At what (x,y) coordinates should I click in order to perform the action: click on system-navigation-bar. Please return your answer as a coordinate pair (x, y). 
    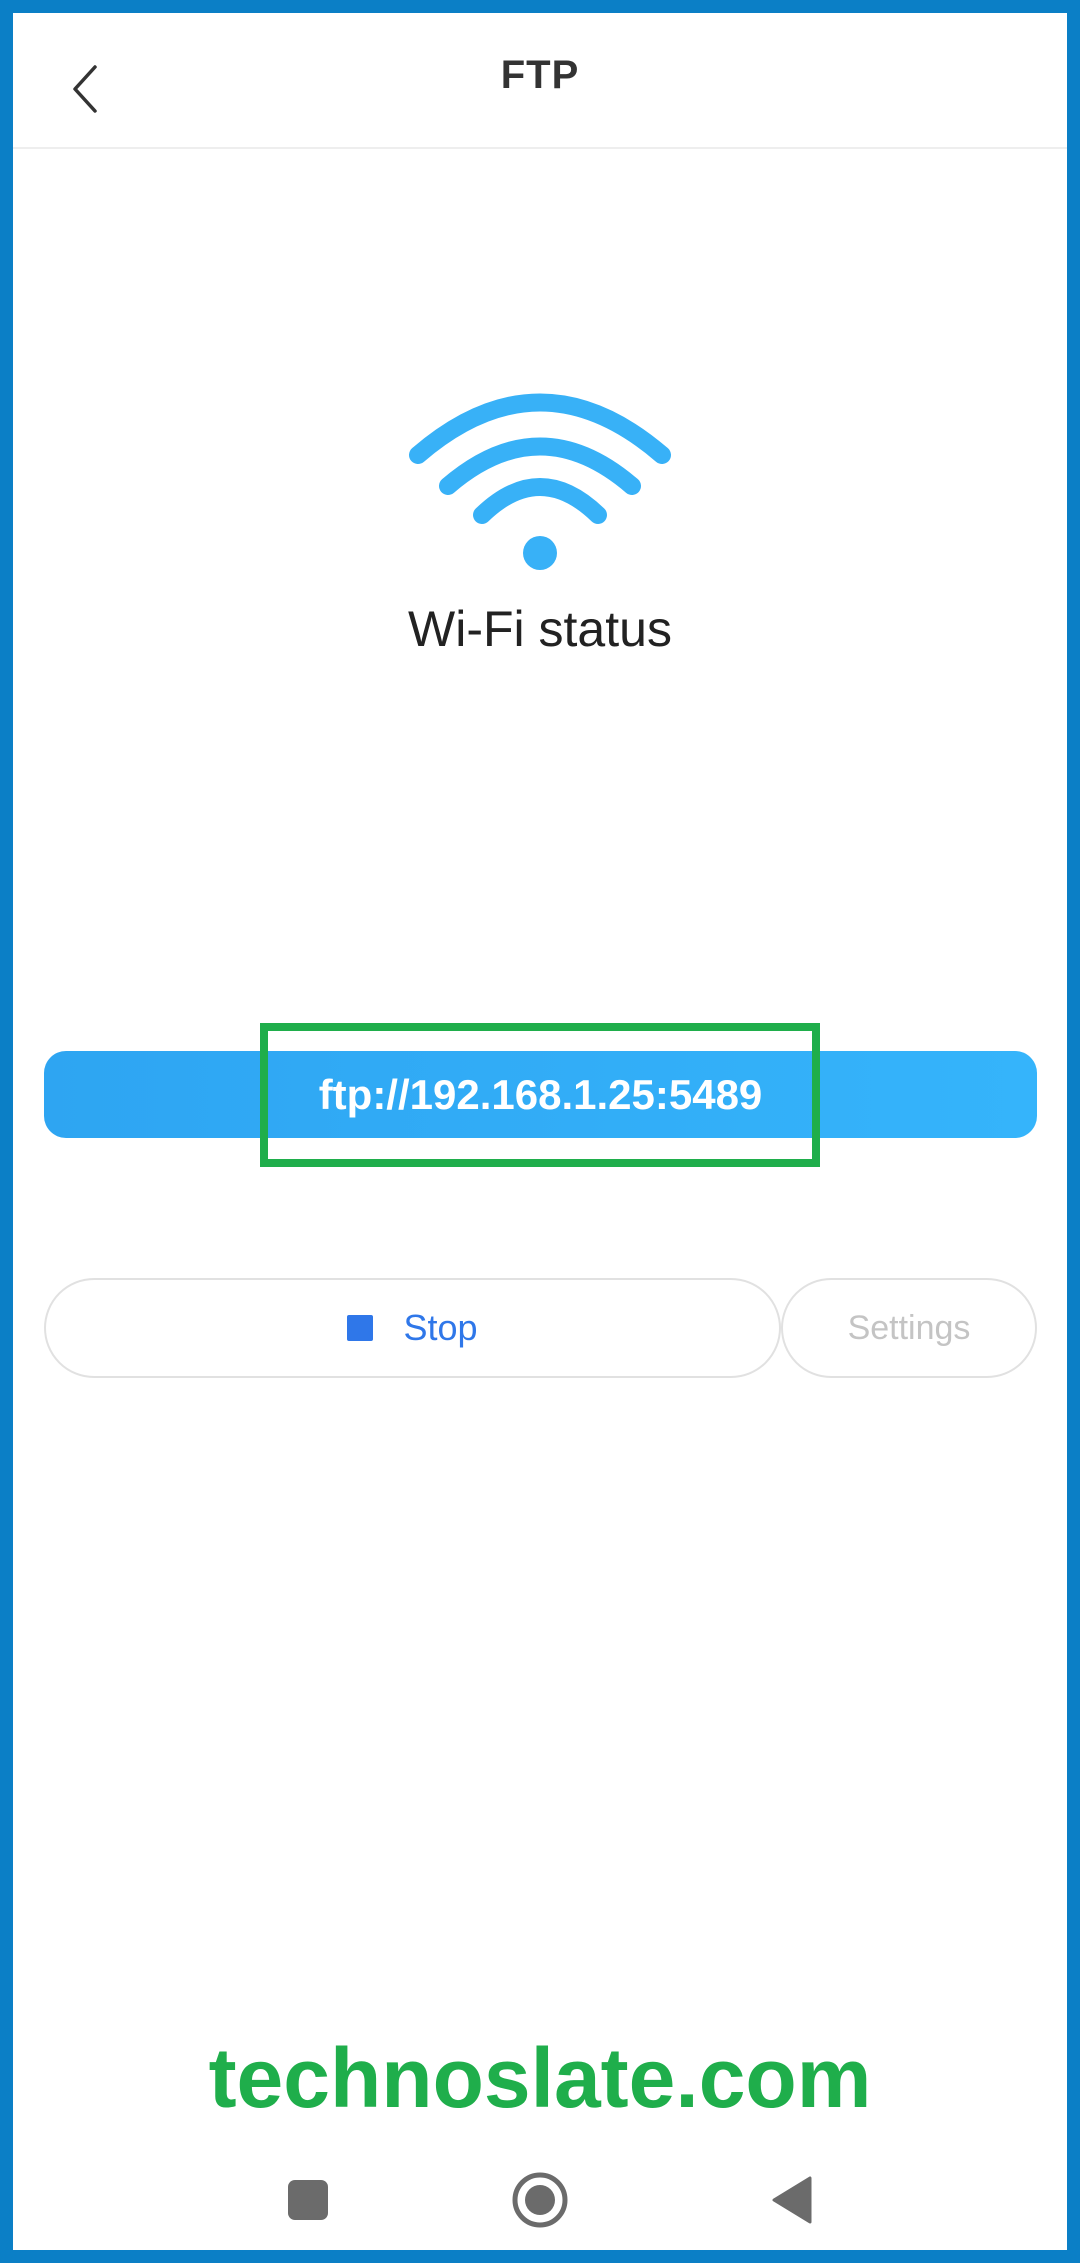
    Looking at the image, I should click on (540, 2200).